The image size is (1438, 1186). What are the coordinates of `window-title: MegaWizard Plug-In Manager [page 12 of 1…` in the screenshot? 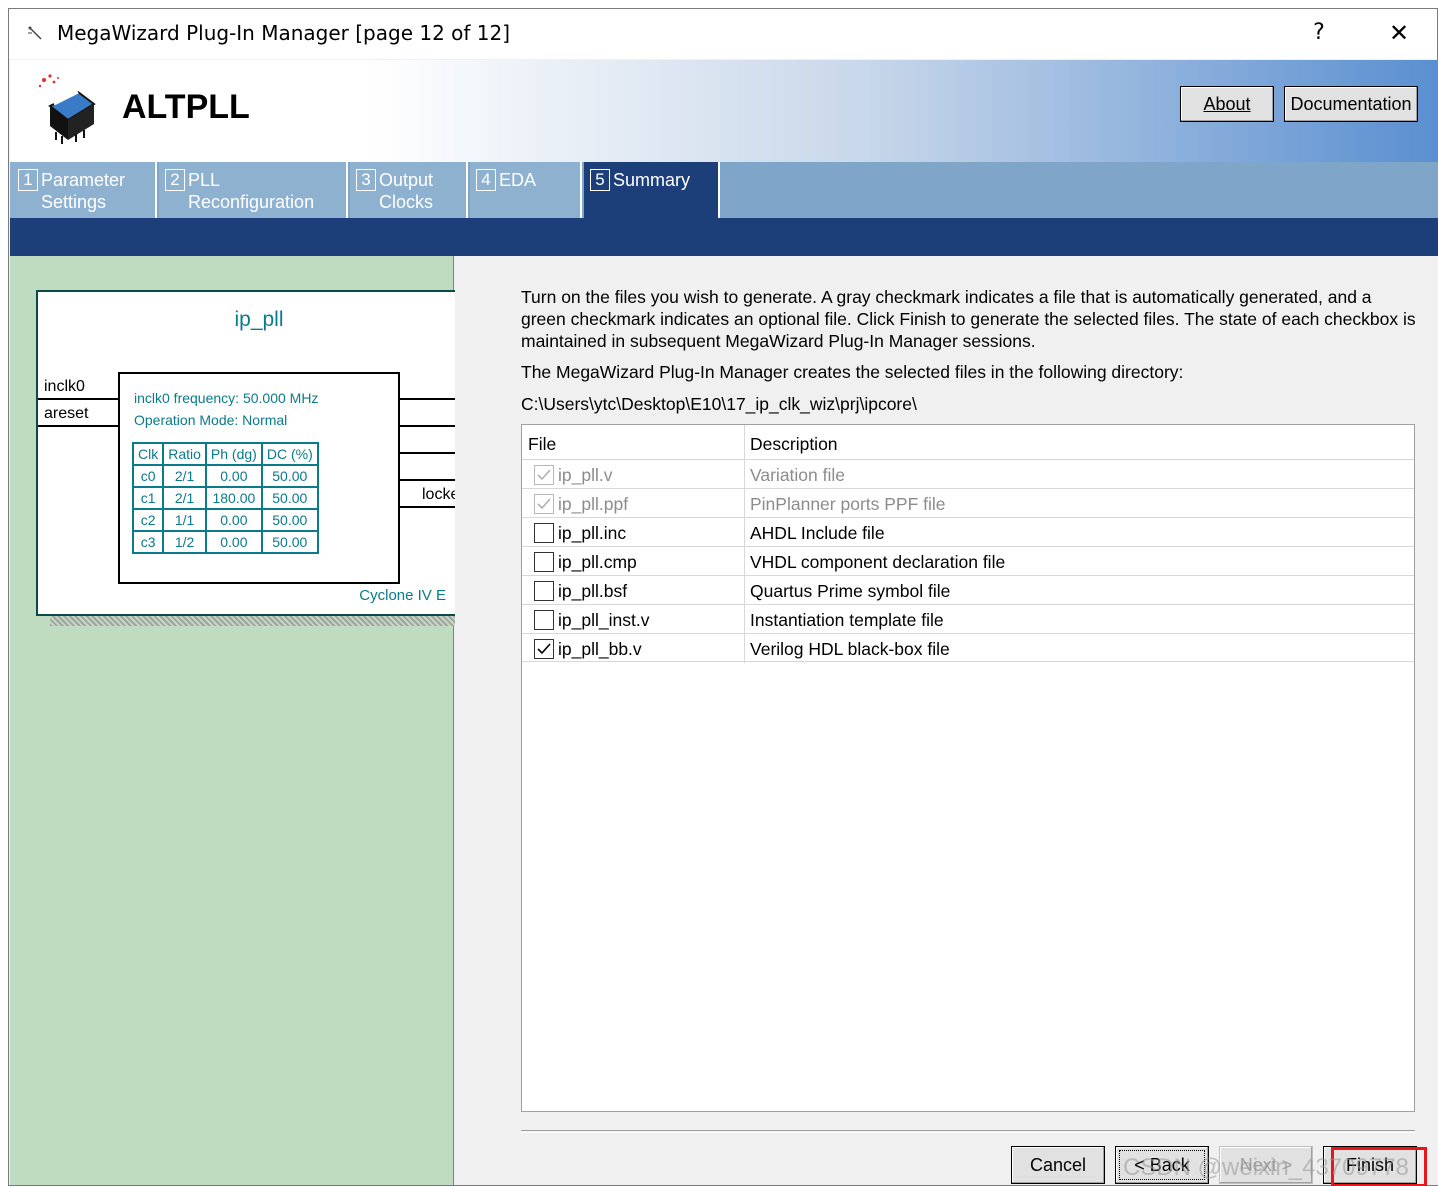 It's located at (284, 33).